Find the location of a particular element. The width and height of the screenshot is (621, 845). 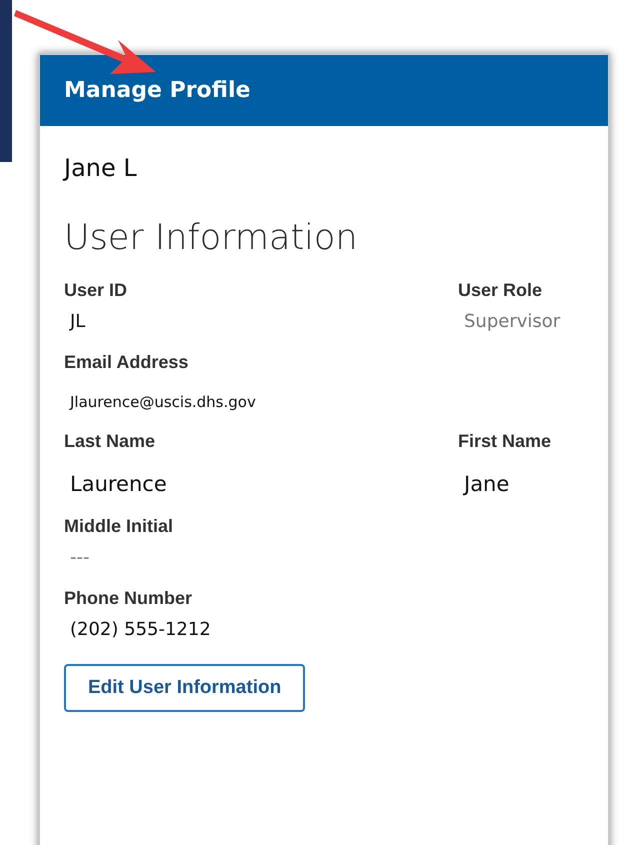

field-value: Jane is located at coordinates (486, 483).